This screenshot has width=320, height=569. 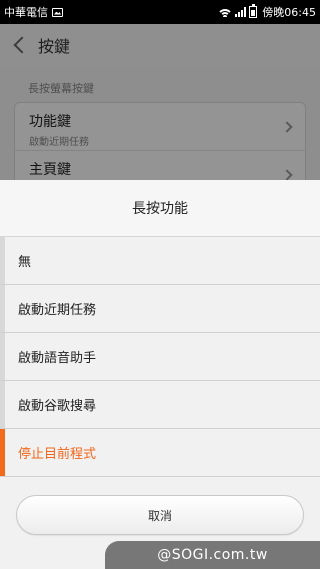 What do you see at coordinates (289, 12) in the screenshot?
I see `clock: 傍晚06:45` at bounding box center [289, 12].